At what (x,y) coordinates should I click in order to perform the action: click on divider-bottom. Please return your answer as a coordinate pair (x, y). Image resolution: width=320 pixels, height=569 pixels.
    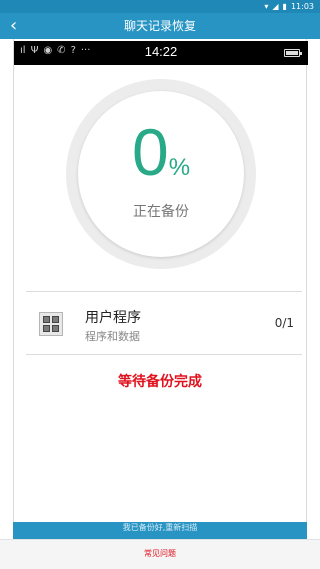
    Looking at the image, I should click on (164, 354).